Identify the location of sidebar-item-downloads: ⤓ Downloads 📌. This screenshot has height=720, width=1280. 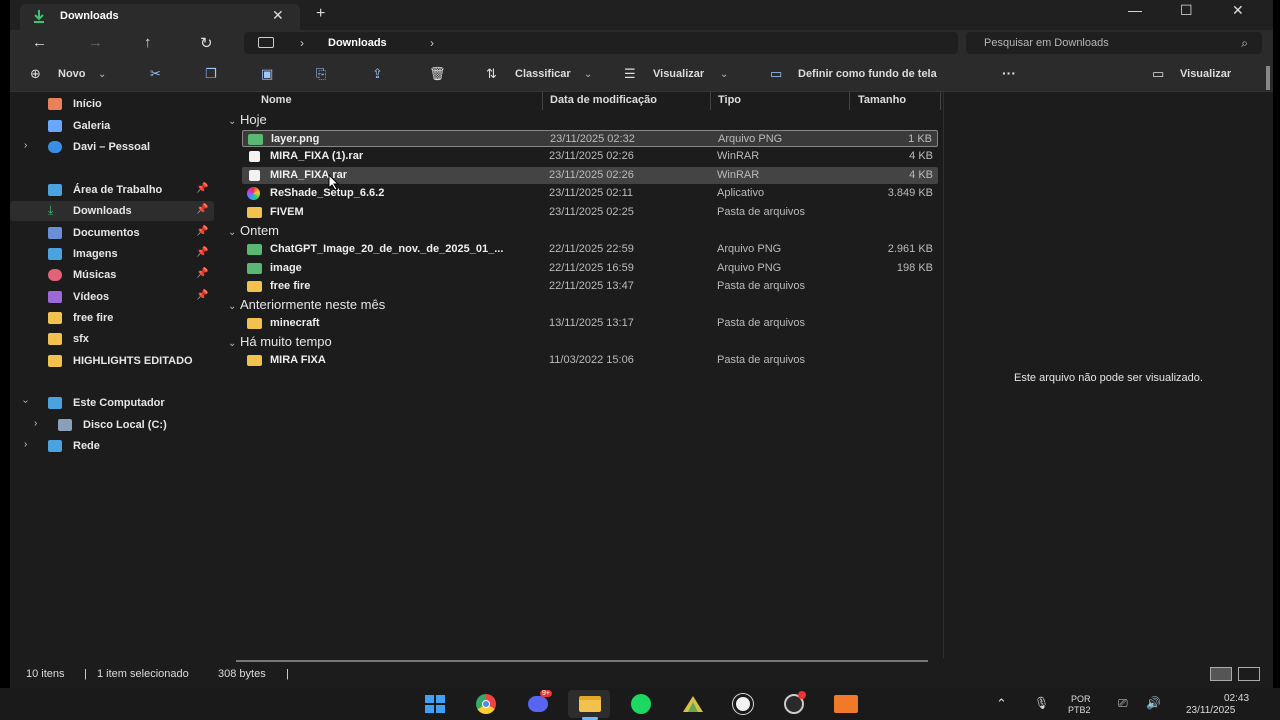
(112, 211).